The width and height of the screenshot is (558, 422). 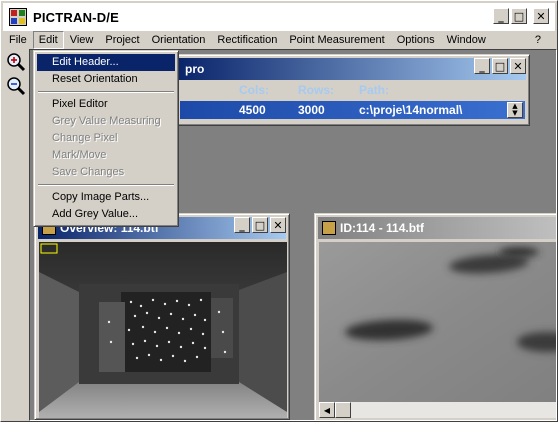 I want to click on zoom-in-icon, so click(x=16, y=62).